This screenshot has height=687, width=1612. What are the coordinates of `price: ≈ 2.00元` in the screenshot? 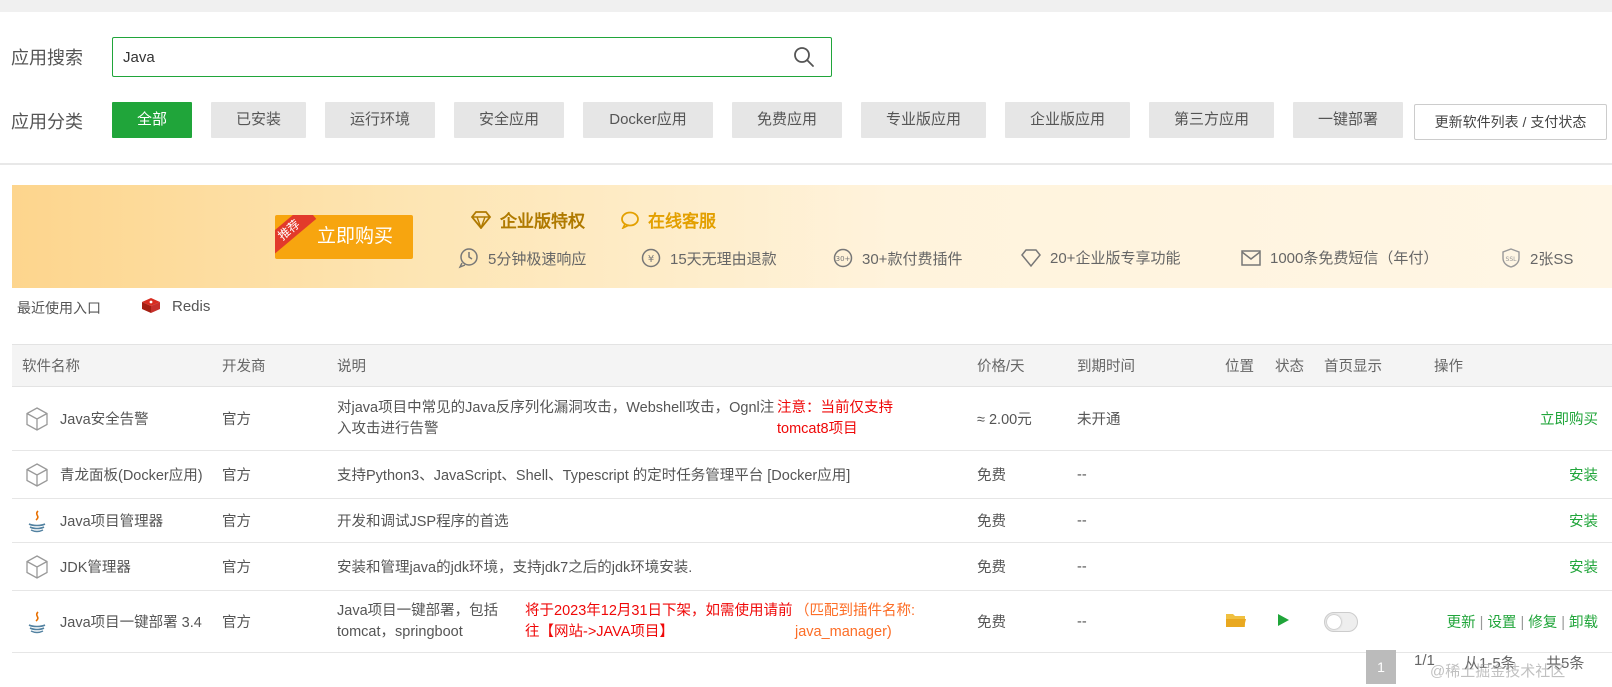 It's located at (1027, 418).